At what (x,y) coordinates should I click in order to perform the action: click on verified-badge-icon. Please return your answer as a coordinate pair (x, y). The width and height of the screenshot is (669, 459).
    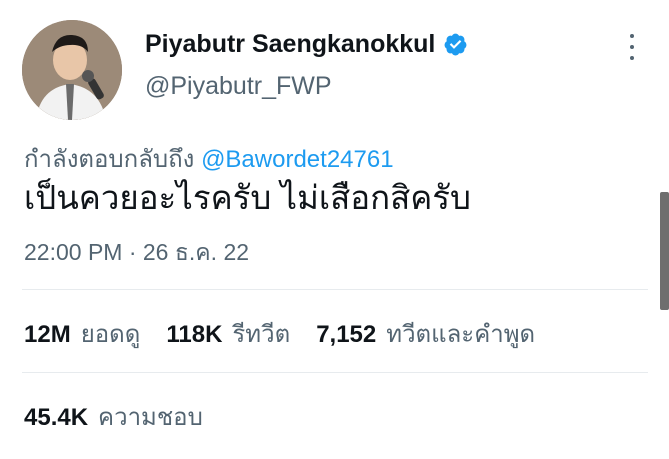
    Looking at the image, I should click on (455, 44).